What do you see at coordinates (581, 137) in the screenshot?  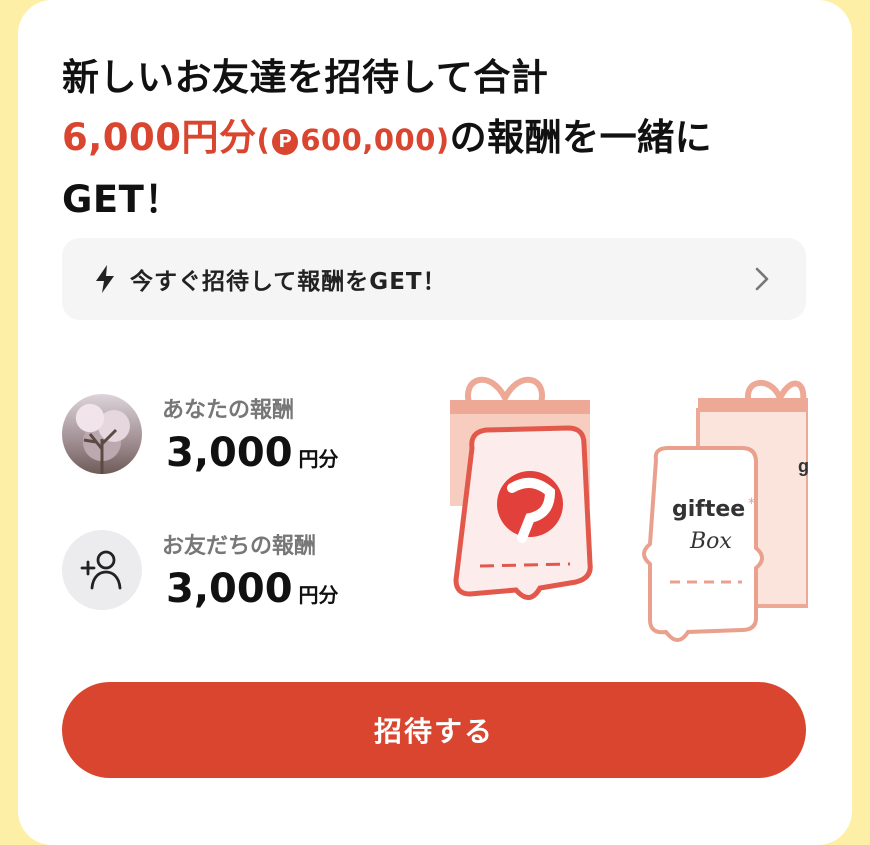 I see `headline-line-2-suffix: の報酬を一緒に` at bounding box center [581, 137].